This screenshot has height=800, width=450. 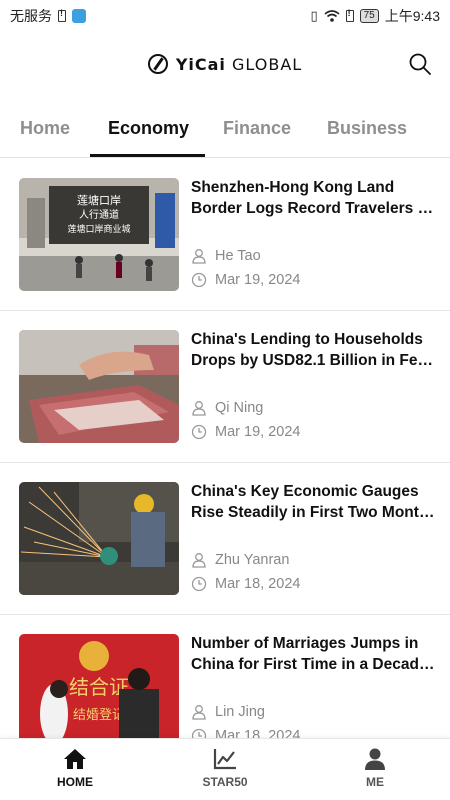 I want to click on wifi-icon, so click(x=332, y=16).